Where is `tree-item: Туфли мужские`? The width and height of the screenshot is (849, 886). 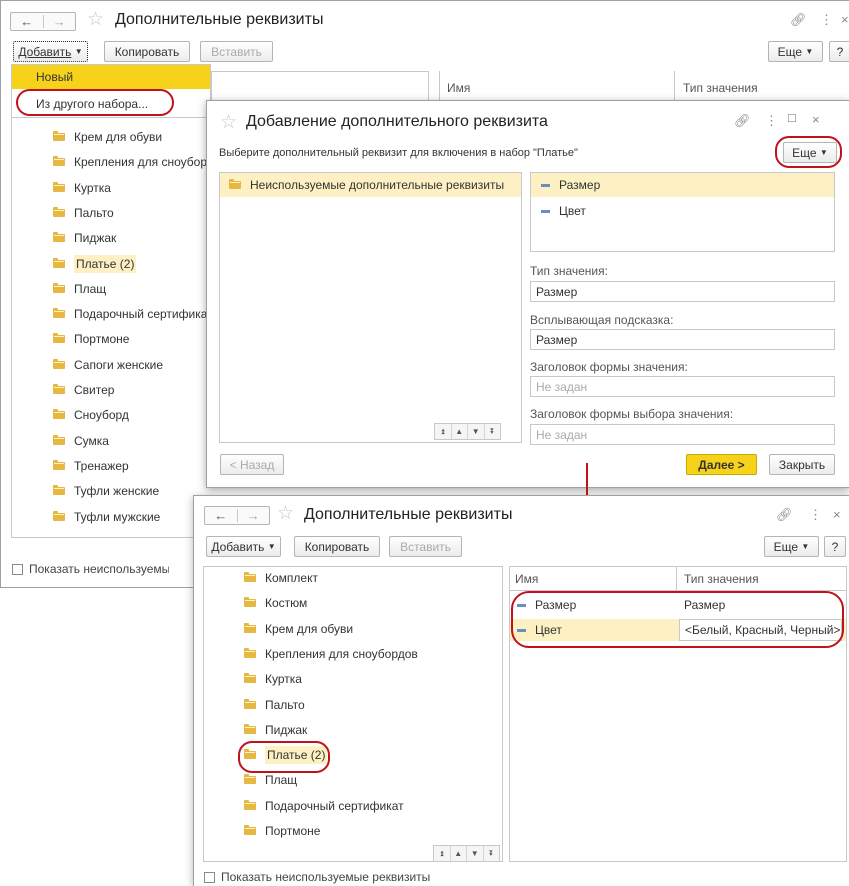 tree-item: Туфли мужские is located at coordinates (130, 517).